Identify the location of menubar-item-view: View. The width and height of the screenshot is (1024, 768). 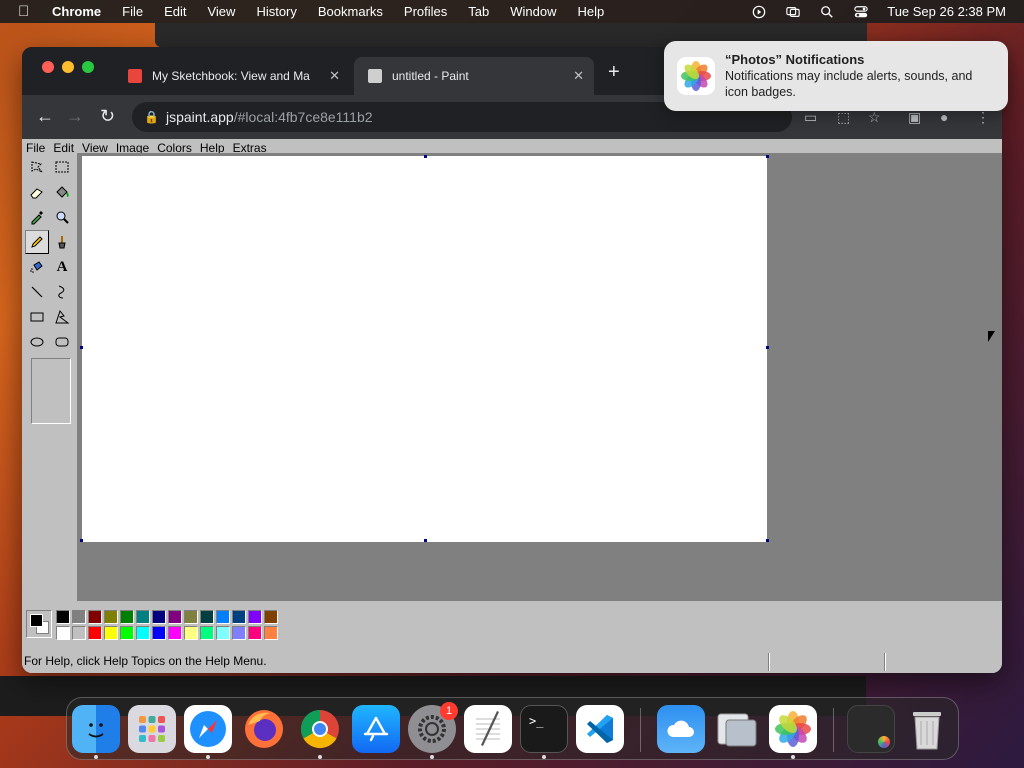
(221, 11).